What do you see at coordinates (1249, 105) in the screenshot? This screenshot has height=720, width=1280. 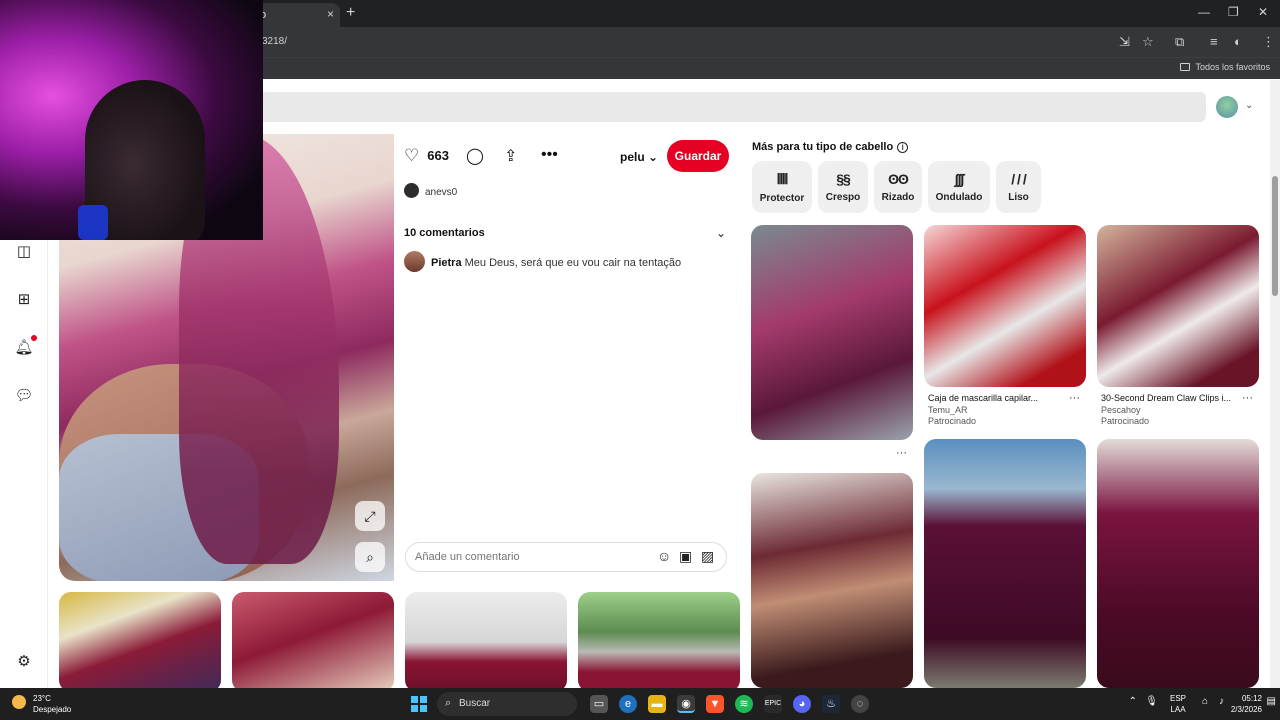 I see `account-chevron-down-icon: ⌄` at bounding box center [1249, 105].